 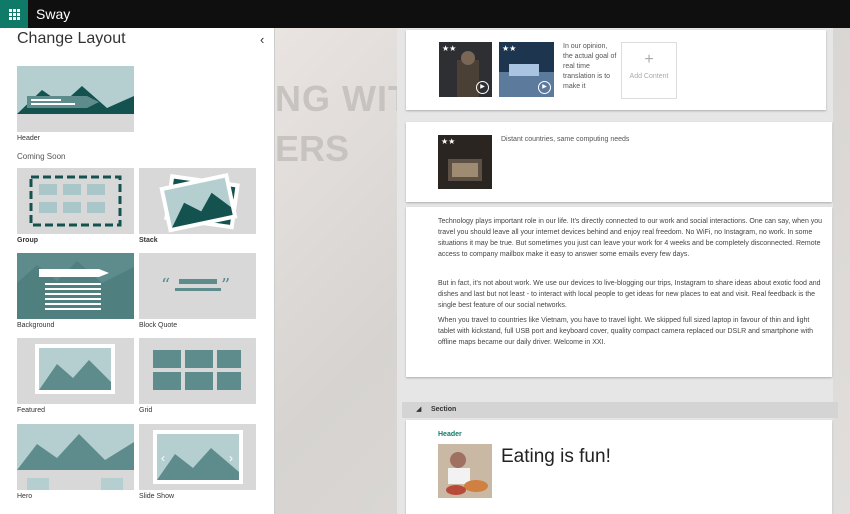 I want to click on layout-tile-group, so click(x=75, y=201).